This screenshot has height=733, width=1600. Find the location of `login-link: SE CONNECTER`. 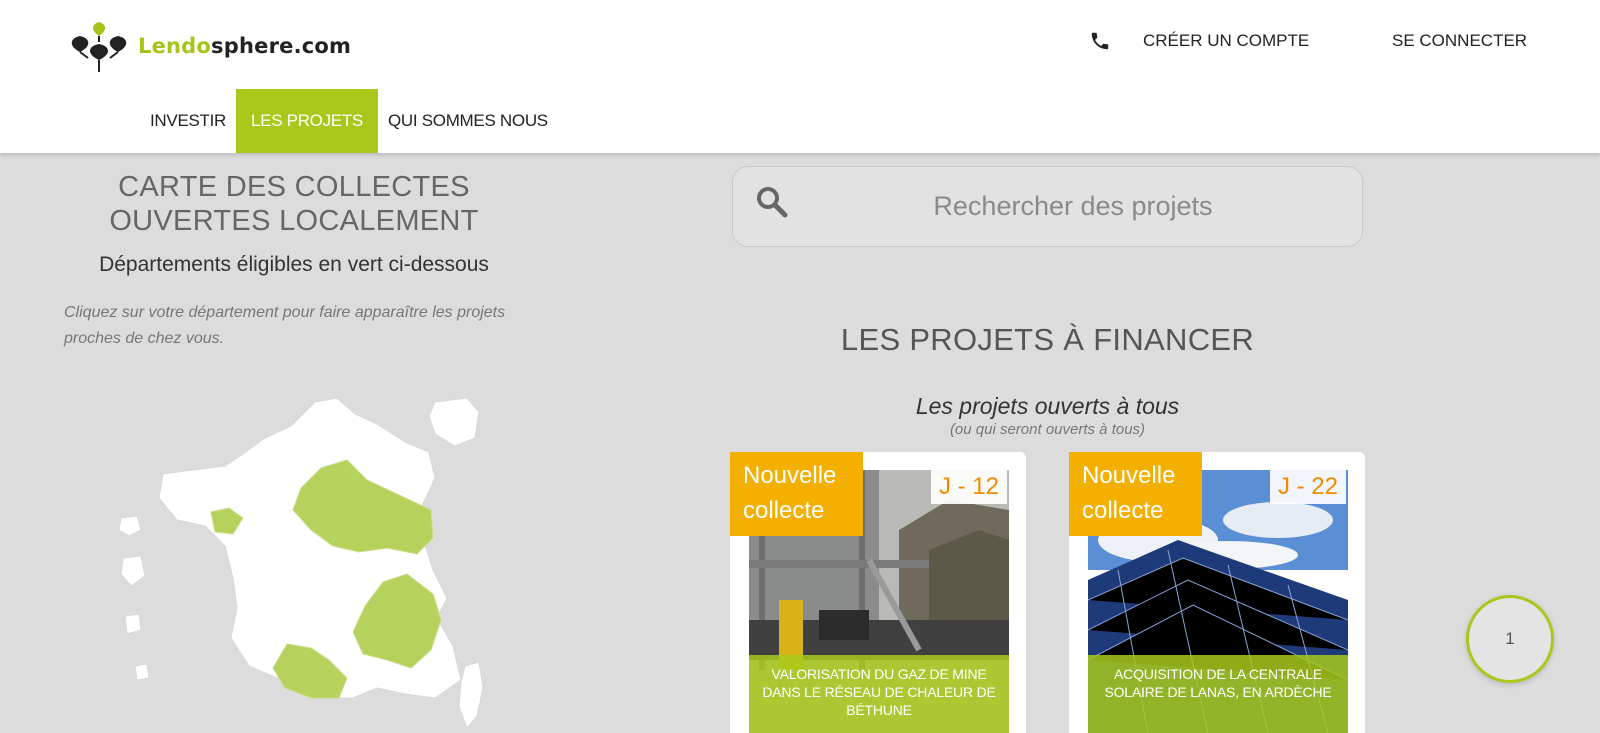

login-link: SE CONNECTER is located at coordinates (1459, 41).